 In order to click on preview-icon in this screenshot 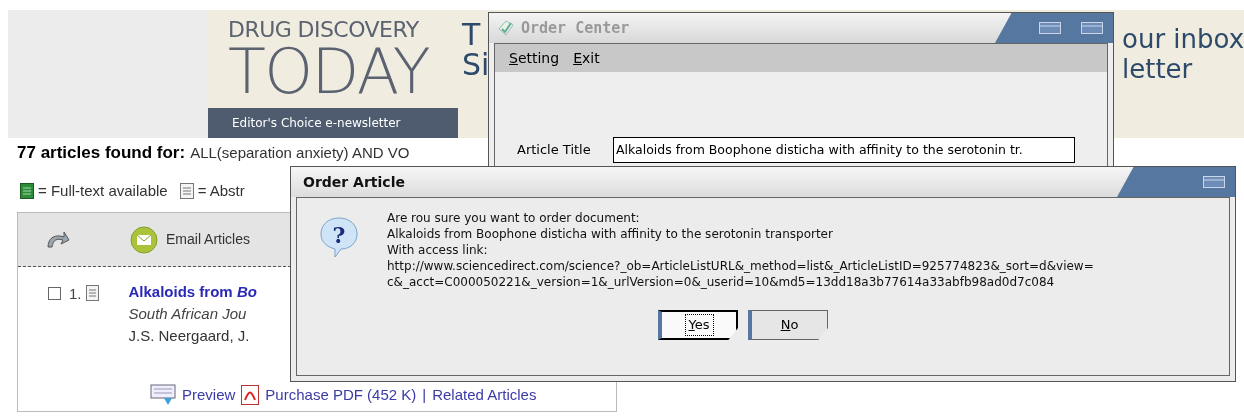, I will do `click(163, 395)`.